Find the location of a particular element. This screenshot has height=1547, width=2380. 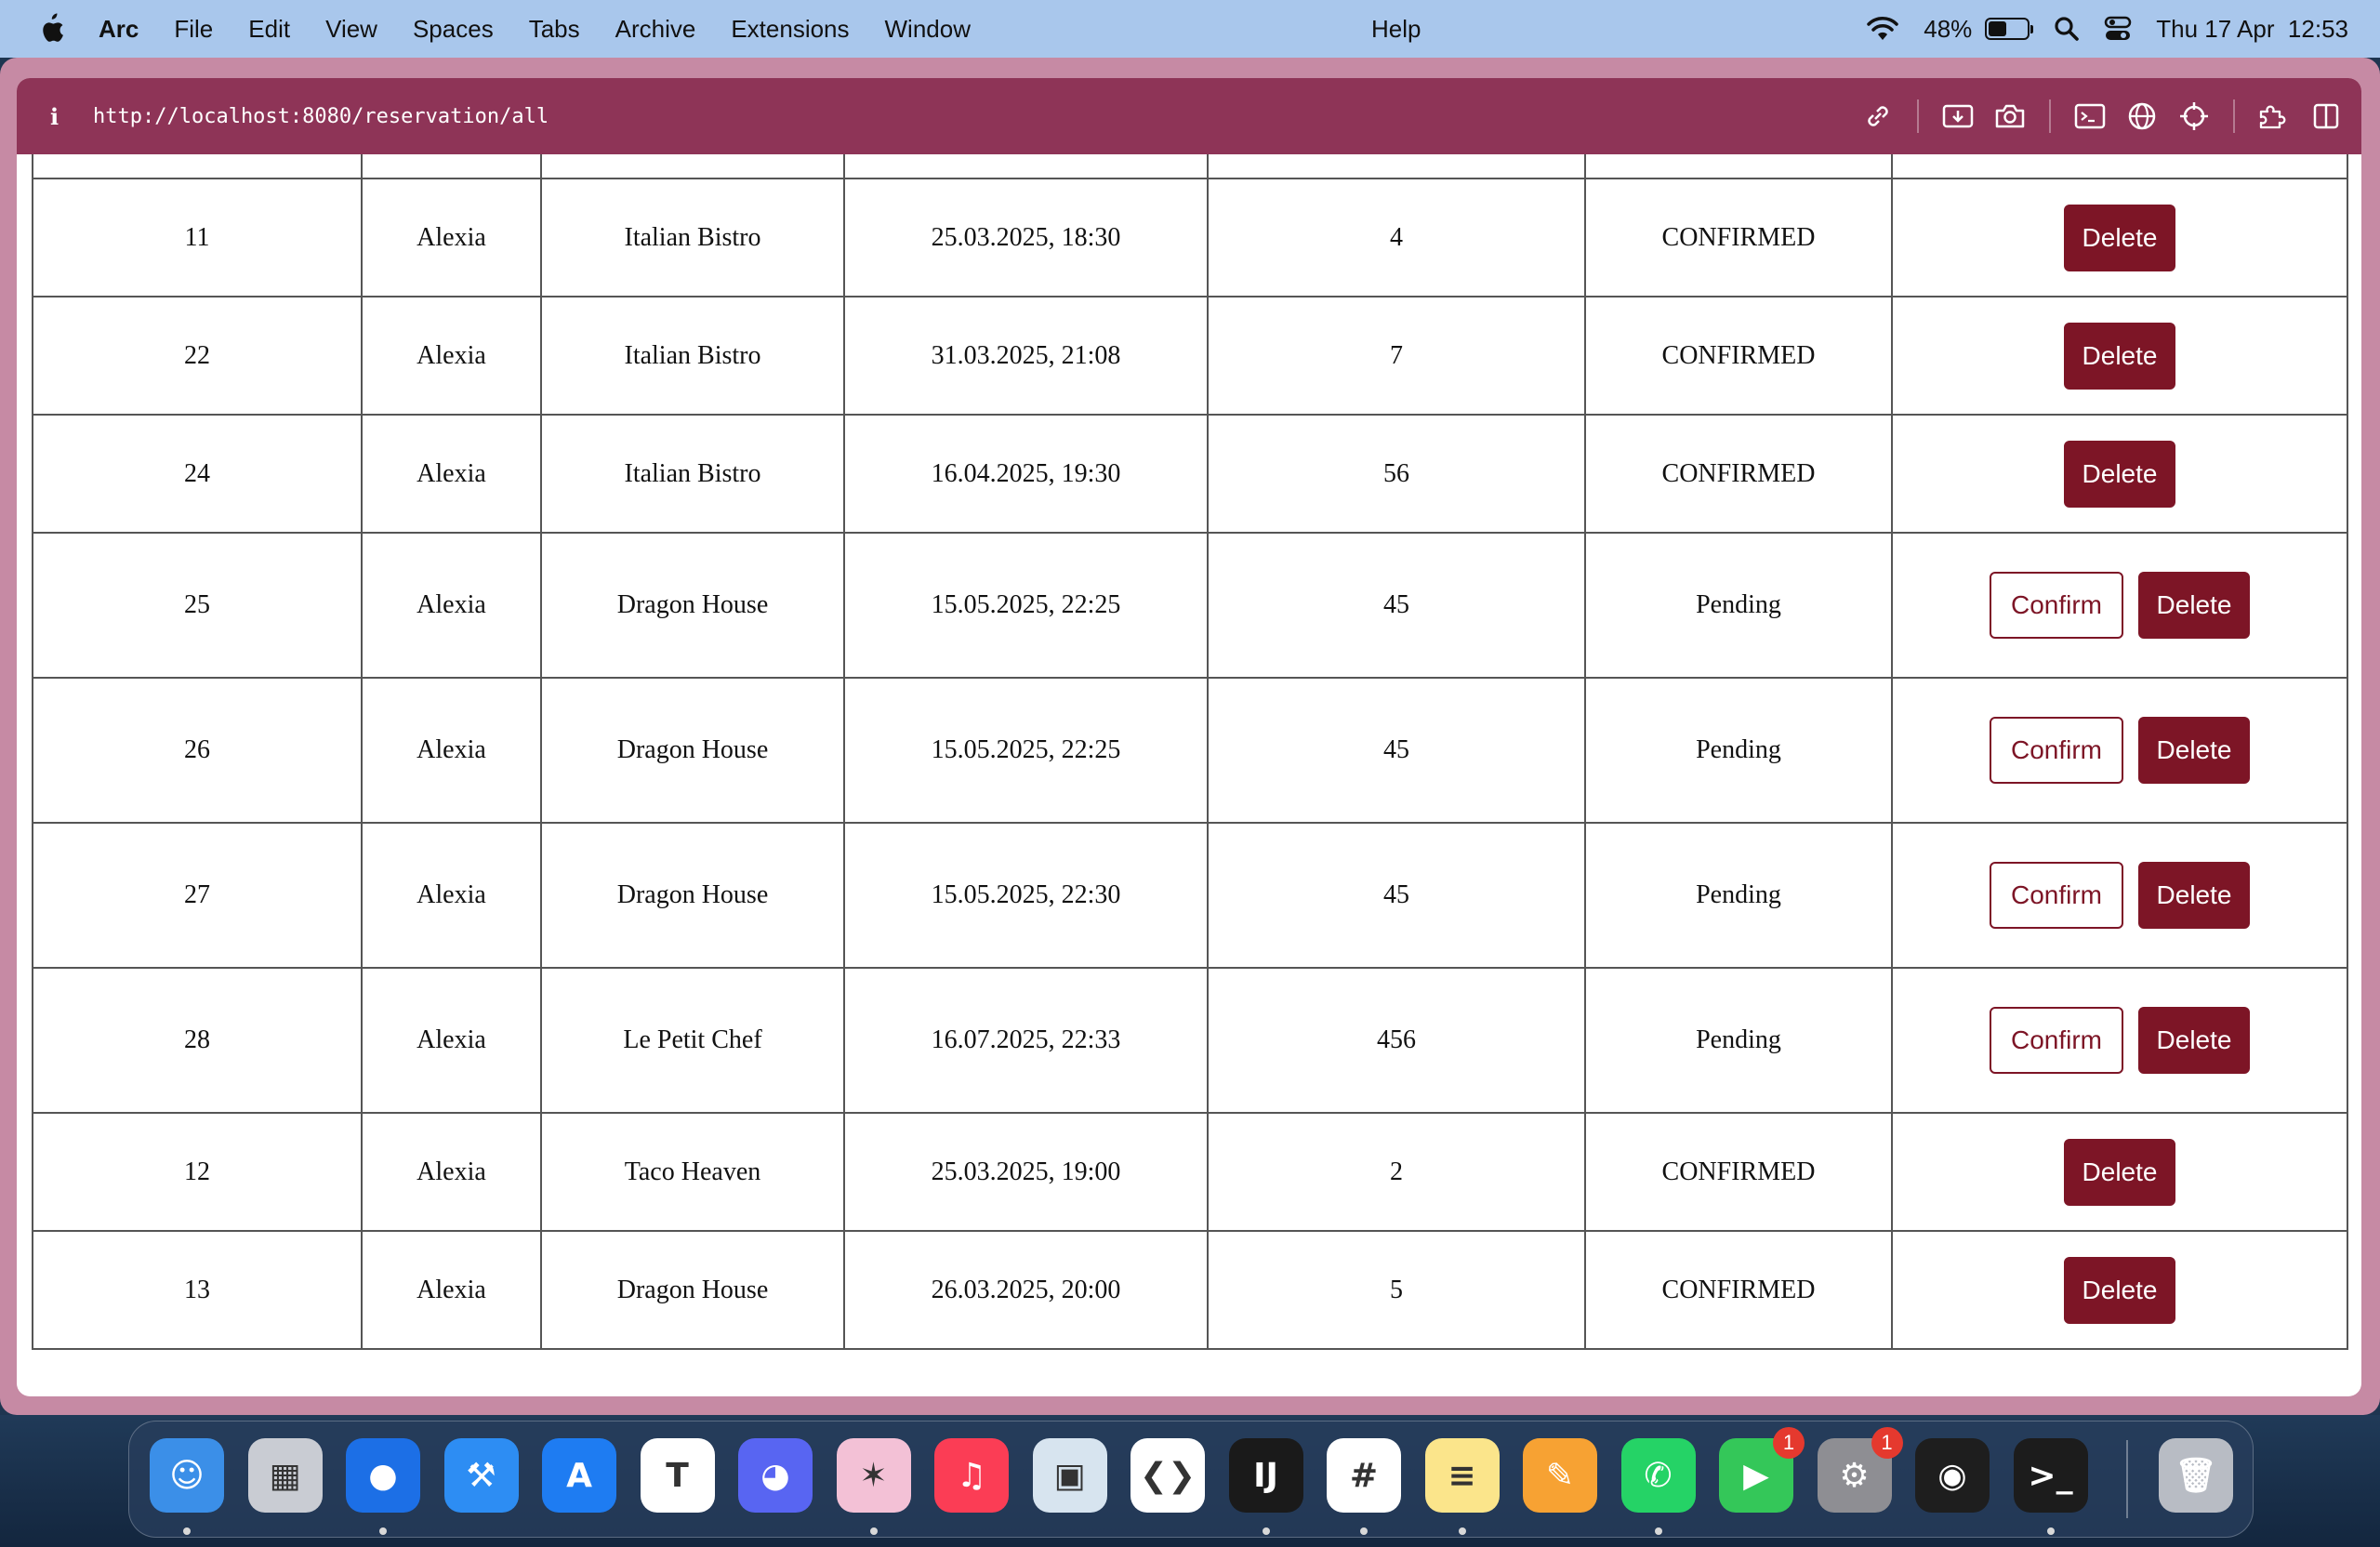

cell-actions: ConfirmDelete is located at coordinates (2119, 895).